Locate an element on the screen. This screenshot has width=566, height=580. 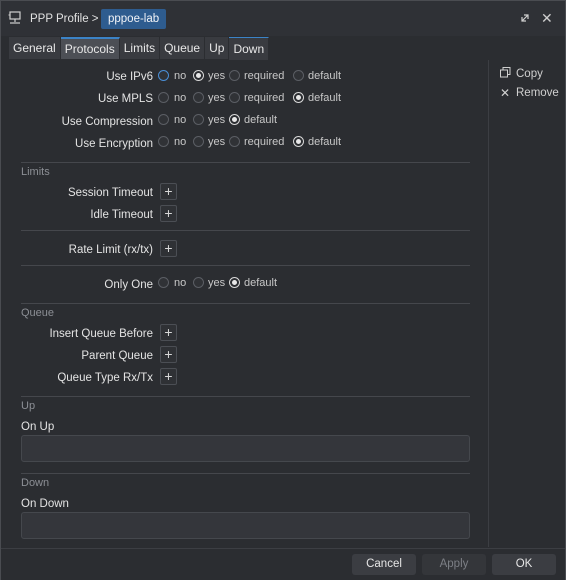
up-section-title: Up is located at coordinates (28, 406).